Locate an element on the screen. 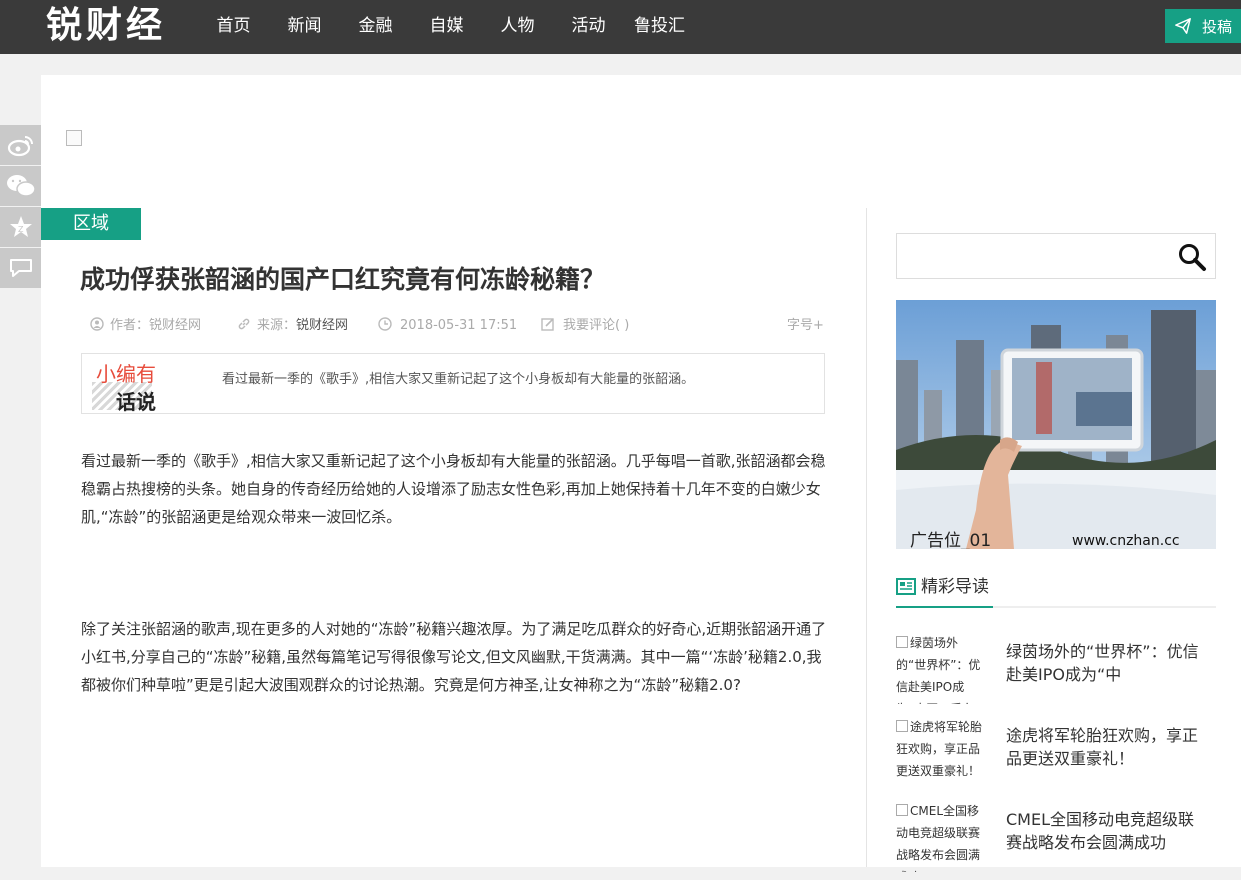 The height and width of the screenshot is (880, 1241). author-text: 作者：锐财经网 is located at coordinates (156, 325).